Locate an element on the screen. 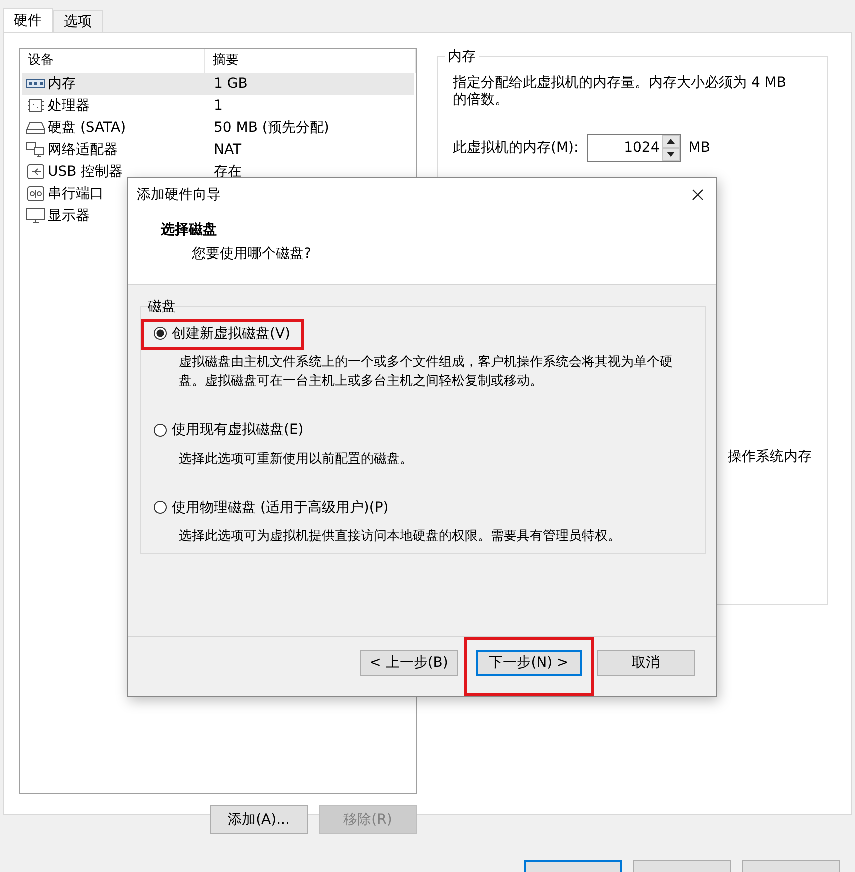 The height and width of the screenshot is (872, 855). unit-label: MB is located at coordinates (699, 148).